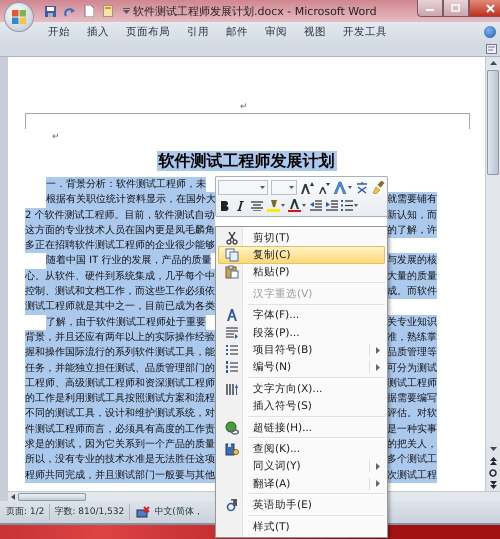 Image resolution: width=500 pixels, height=539 pixels. I want to click on browse-object-button, so click(493, 473).